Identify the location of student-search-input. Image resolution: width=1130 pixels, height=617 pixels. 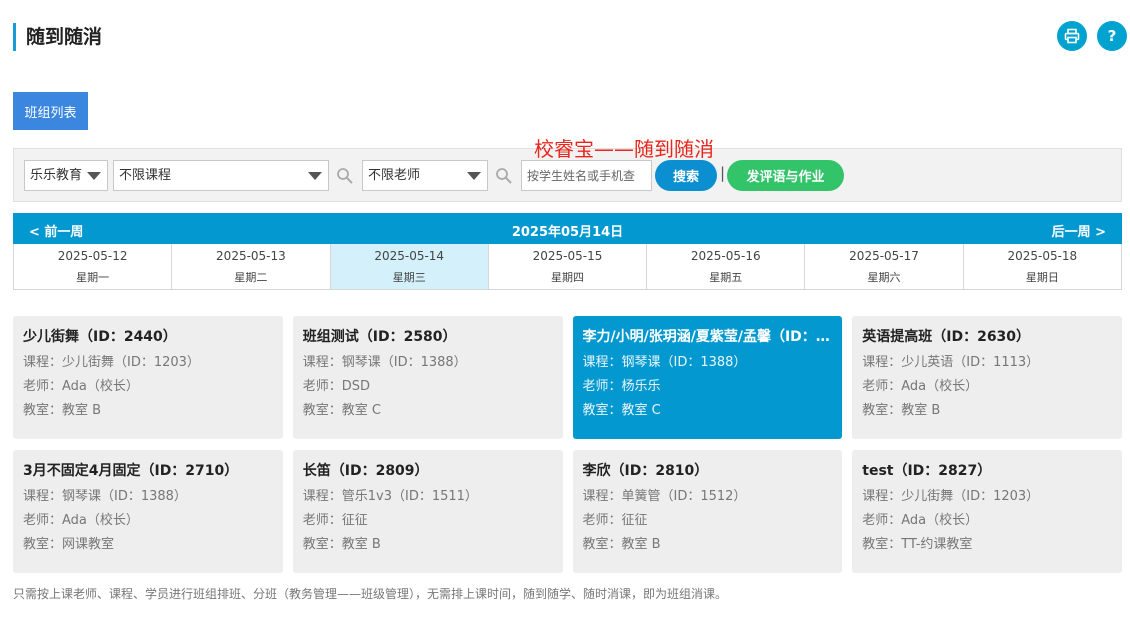
(586, 175).